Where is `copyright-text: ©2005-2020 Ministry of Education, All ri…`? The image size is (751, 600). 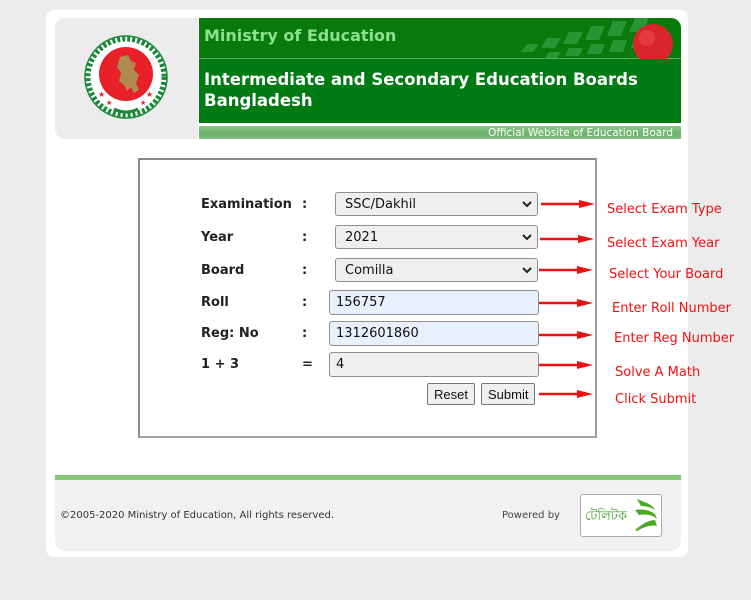 copyright-text: ©2005-2020 Ministry of Education, All ri… is located at coordinates (197, 515).